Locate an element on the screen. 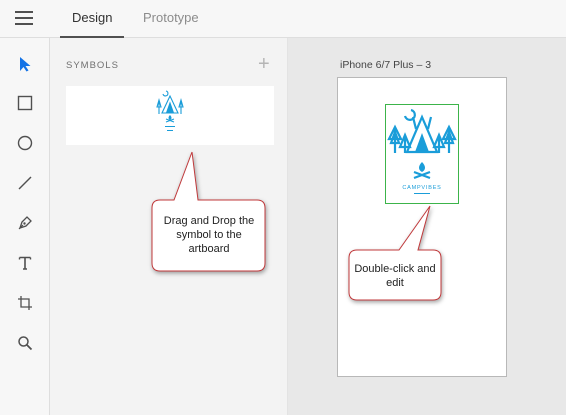 The width and height of the screenshot is (566, 415). tool-bar is located at coordinates (25, 226).